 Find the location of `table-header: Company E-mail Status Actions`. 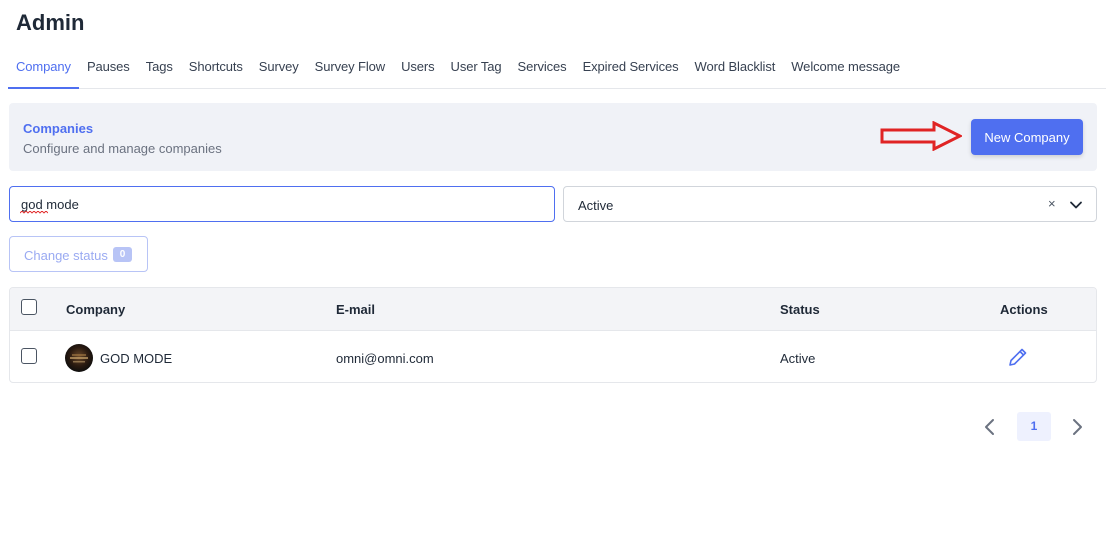

table-header: Company E-mail Status Actions is located at coordinates (553, 309).